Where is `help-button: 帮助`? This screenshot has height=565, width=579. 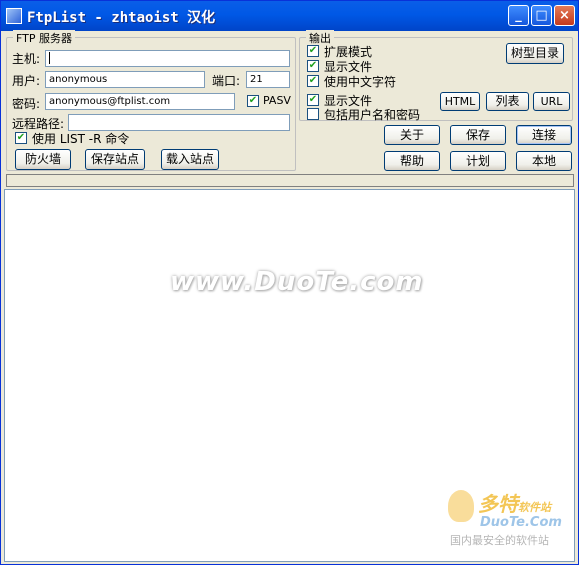
help-button: 帮助 is located at coordinates (412, 161).